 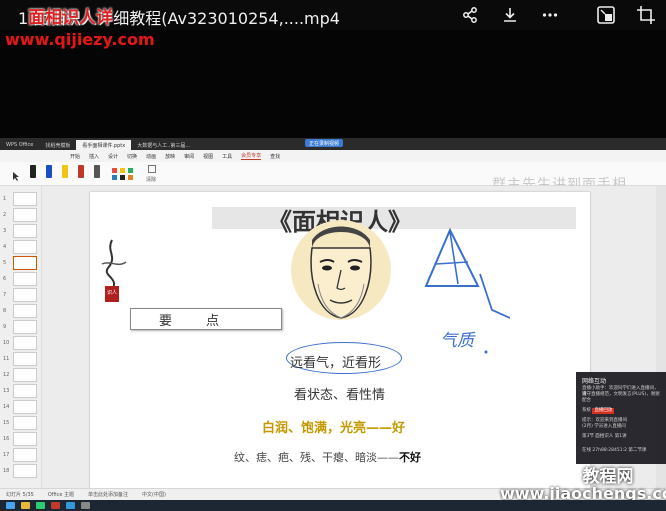 I want to click on color-swatch-yellow, so click(x=122, y=170).